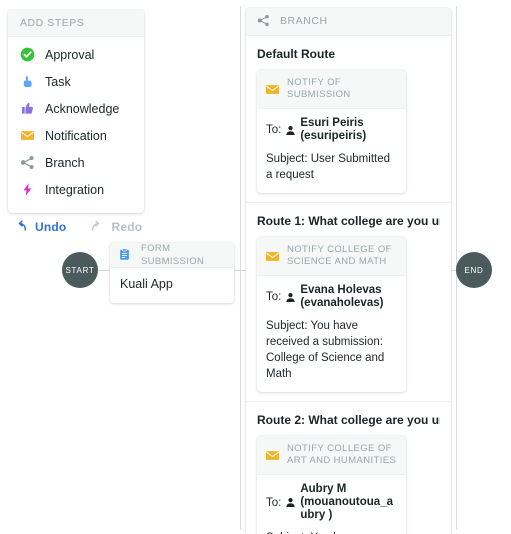 Image resolution: width=511 pixels, height=534 pixels. What do you see at coordinates (342, 454) in the screenshot?
I see `notification-card-header-label: NOTIFY COLLEGE OF ART AND HUMANITIES` at bounding box center [342, 454].